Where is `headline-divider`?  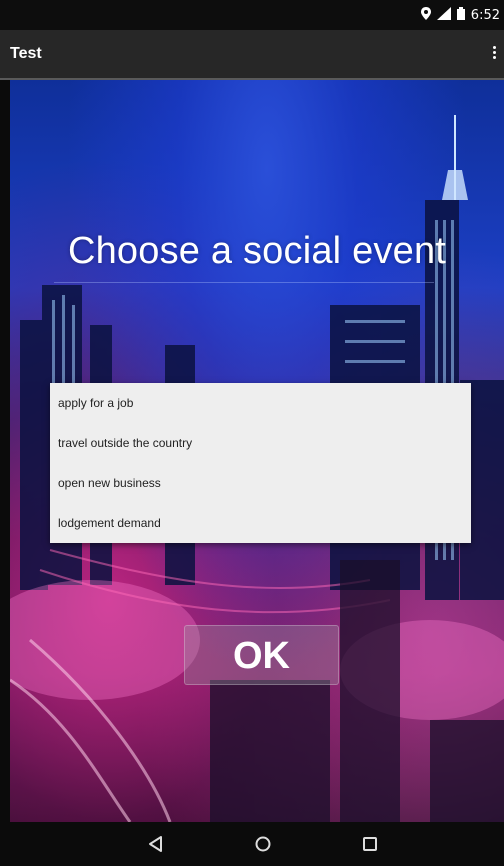
headline-divider is located at coordinates (244, 282).